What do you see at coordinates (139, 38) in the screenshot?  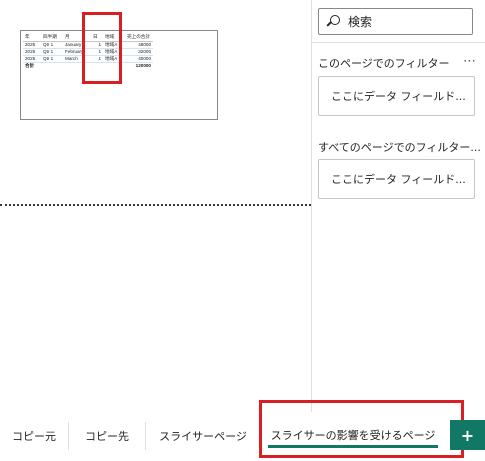 I see `column-header-sales-total: 売上の合計` at bounding box center [139, 38].